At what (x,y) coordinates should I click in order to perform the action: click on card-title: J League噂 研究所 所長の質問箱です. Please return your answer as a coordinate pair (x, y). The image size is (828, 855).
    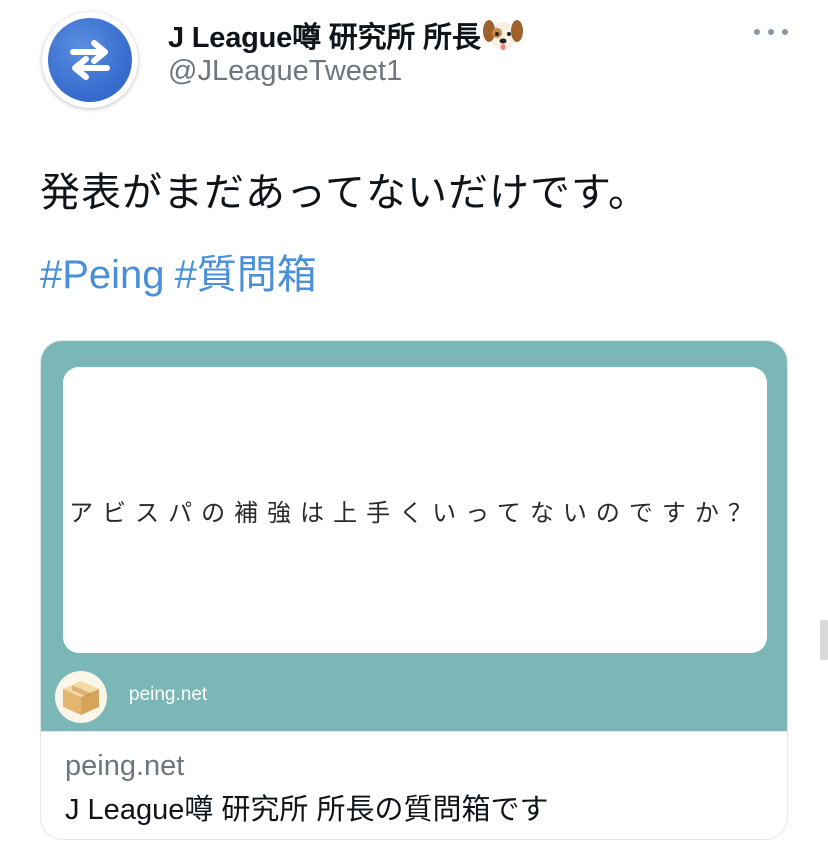
    Looking at the image, I should click on (307, 810).